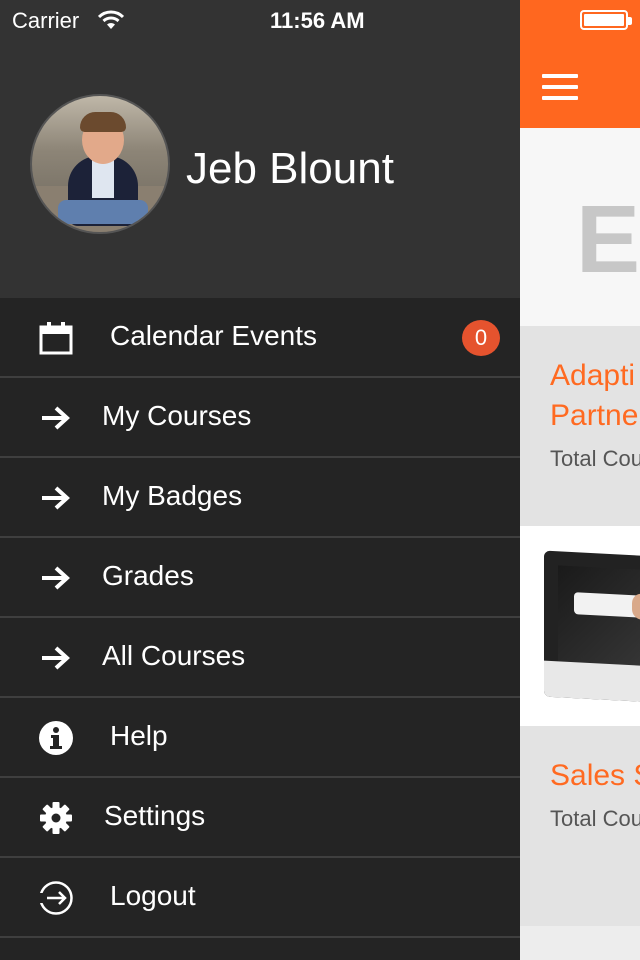 The height and width of the screenshot is (960, 640). I want to click on course-banner: EC, so click(580, 227).